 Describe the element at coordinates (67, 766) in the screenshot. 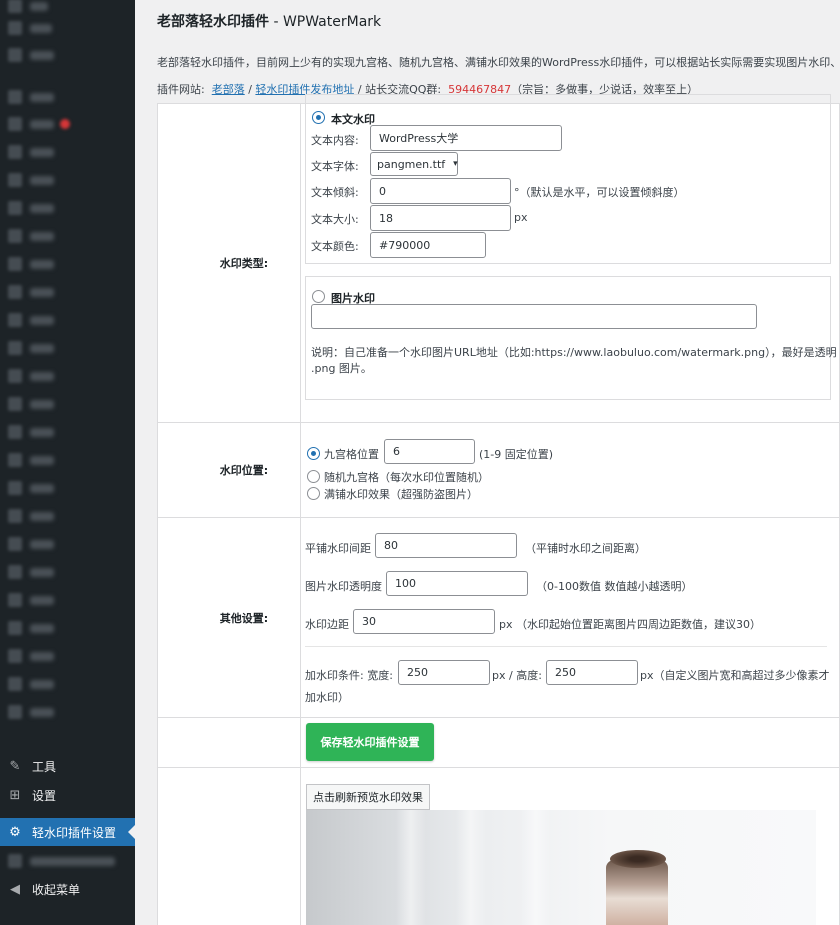

I see `sidebar-item-tools: ✎ 工具` at that location.